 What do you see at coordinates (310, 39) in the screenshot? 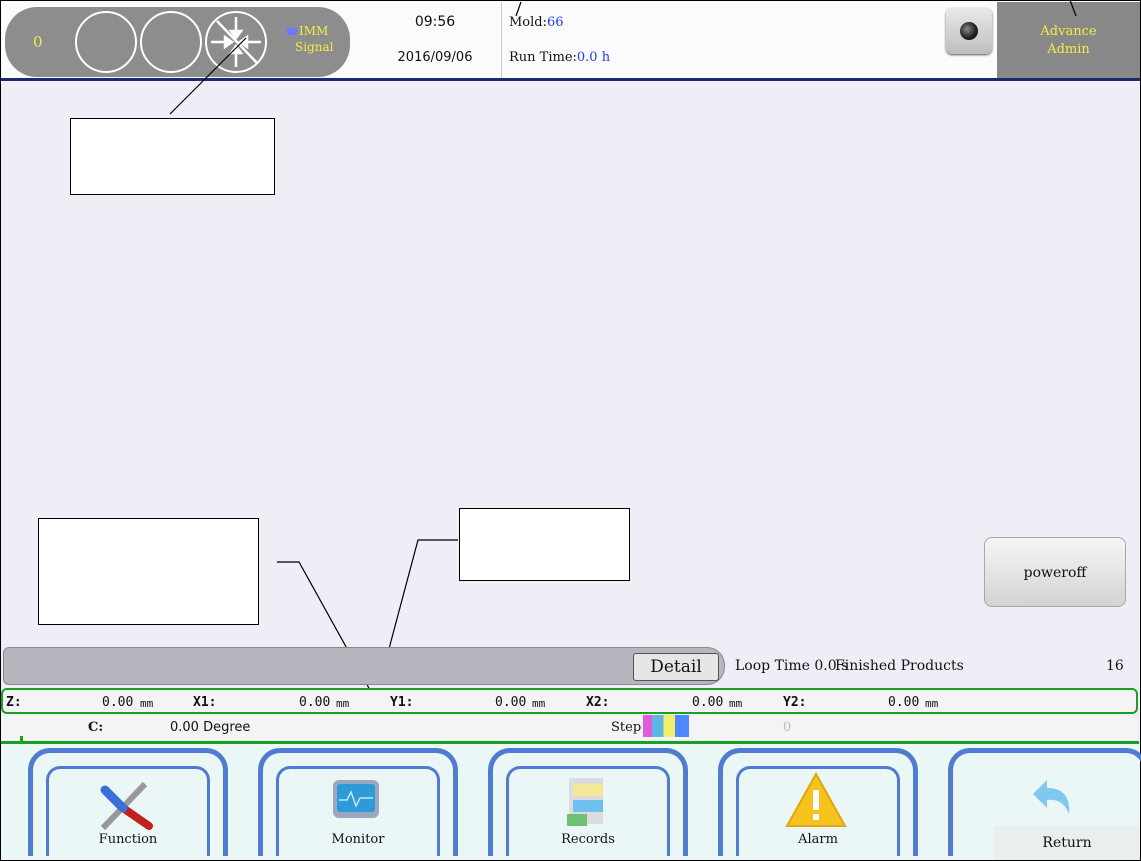
I see `imm-signal-label: IMM Signal` at bounding box center [310, 39].